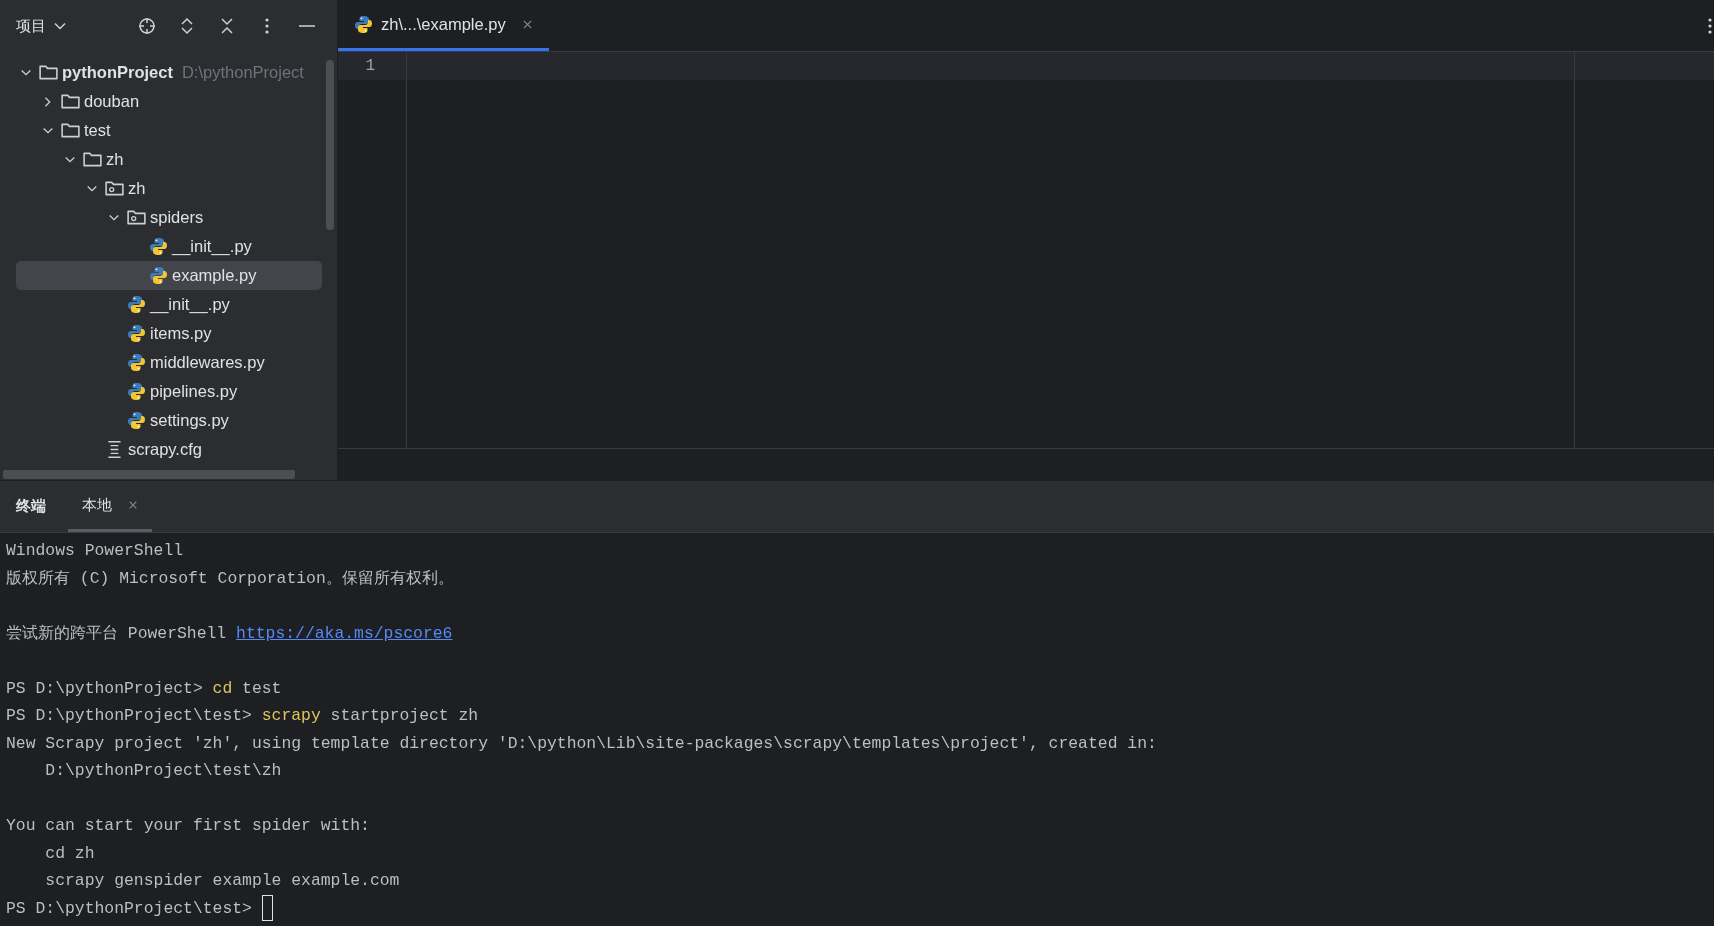 The height and width of the screenshot is (926, 1714). What do you see at coordinates (188, 825) in the screenshot?
I see `terminal-text: You can start your first spider with:` at bounding box center [188, 825].